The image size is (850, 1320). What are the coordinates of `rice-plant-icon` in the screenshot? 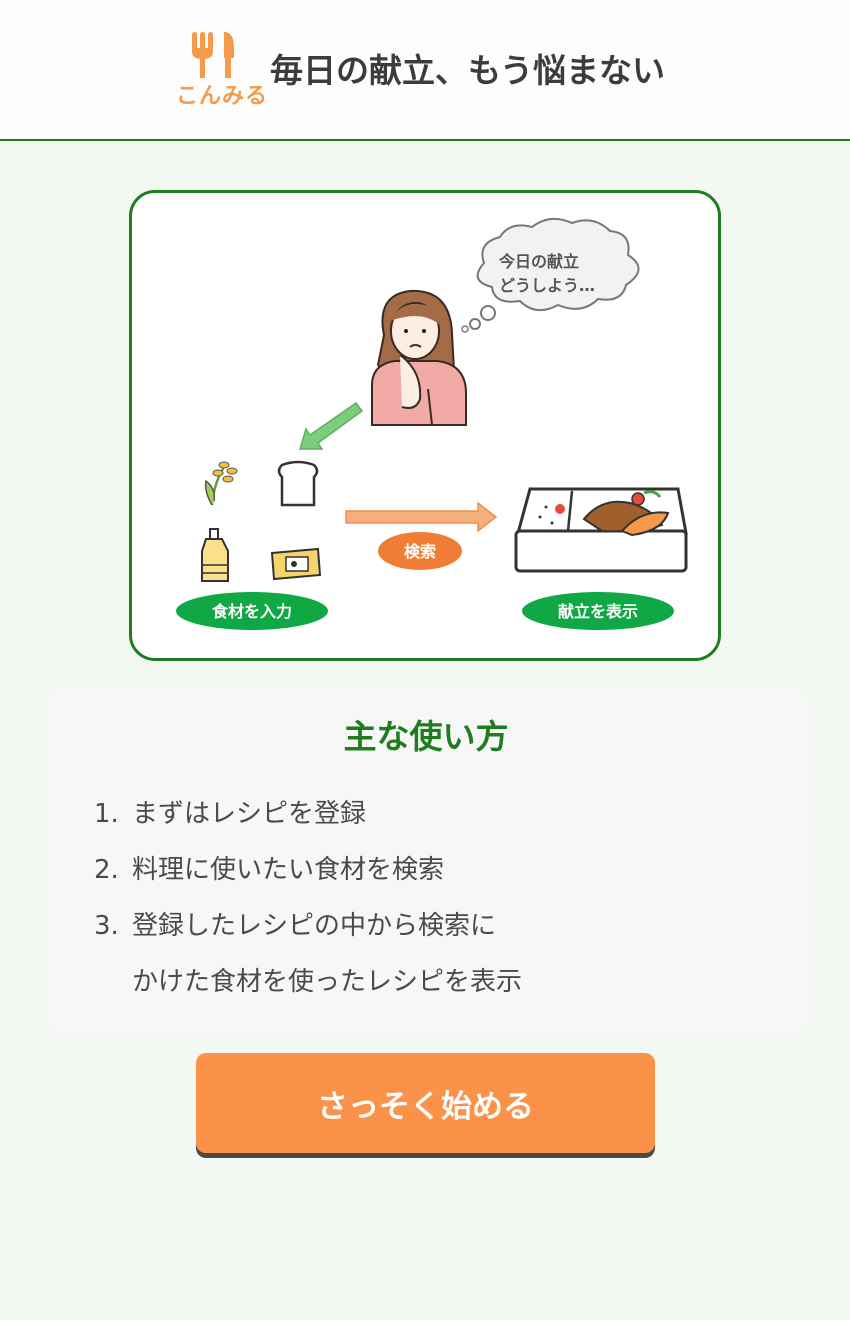 It's located at (221, 483).